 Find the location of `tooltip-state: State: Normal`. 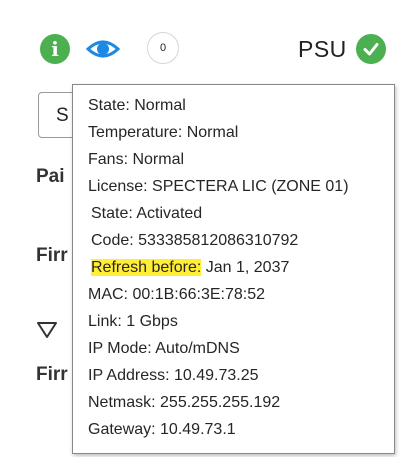

tooltip-state: State: Normal is located at coordinates (137, 105).